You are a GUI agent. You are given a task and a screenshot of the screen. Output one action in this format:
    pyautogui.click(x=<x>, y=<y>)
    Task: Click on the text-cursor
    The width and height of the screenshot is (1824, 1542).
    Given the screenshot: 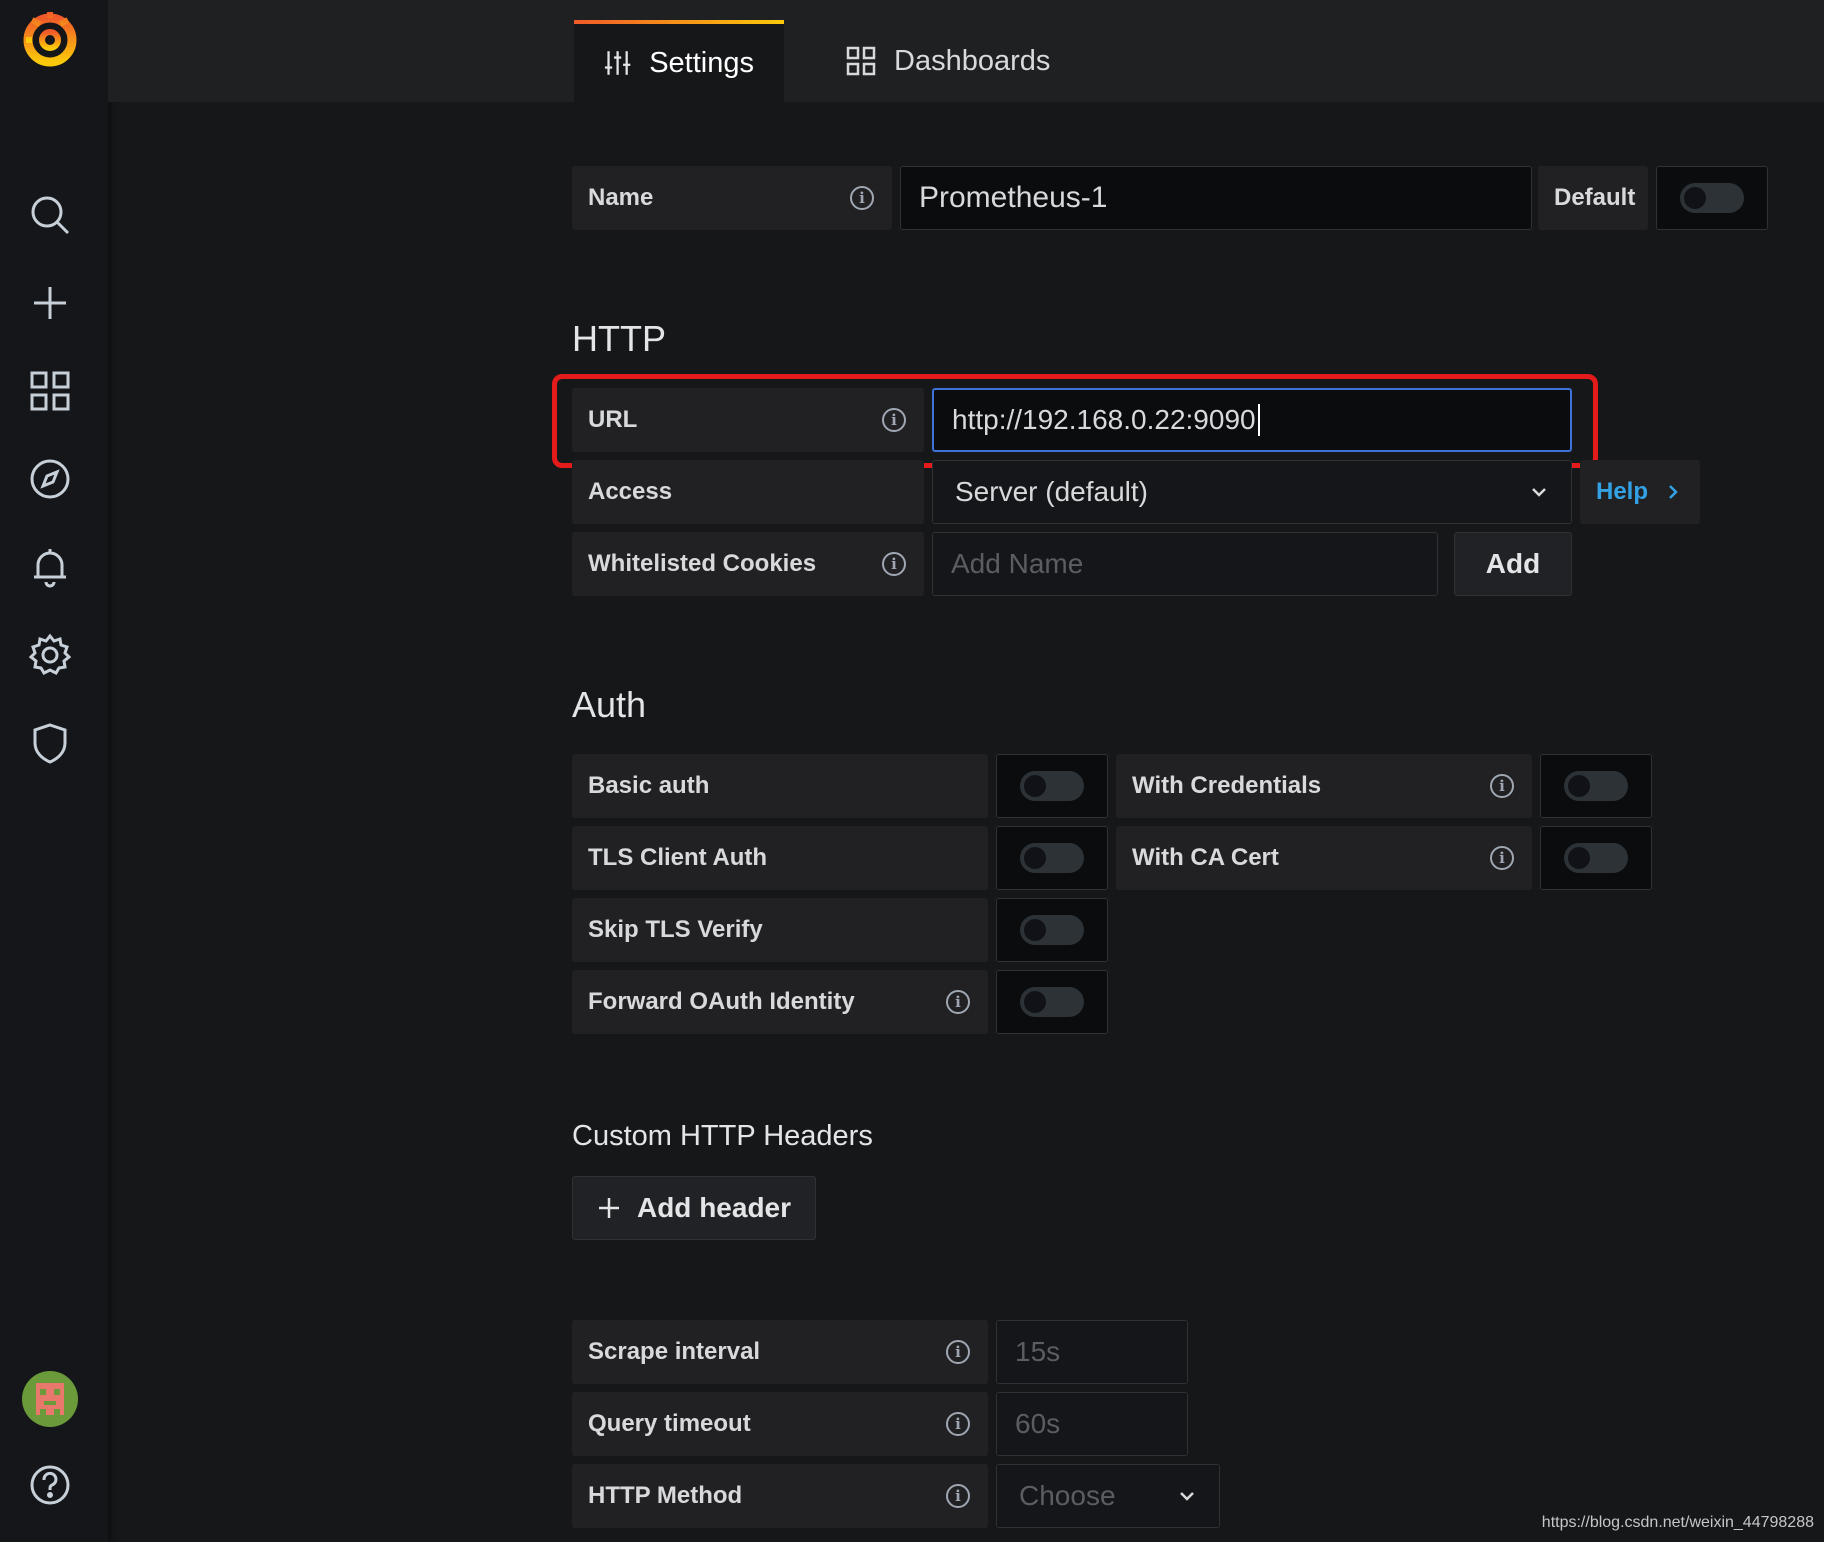 What is the action you would take?
    pyautogui.click(x=1258, y=420)
    